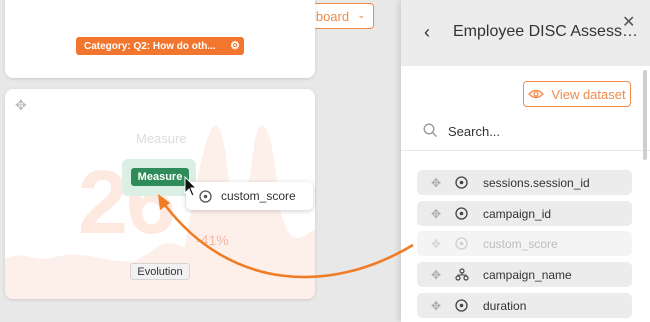  I want to click on field-item: ✥ sessions.session_id, so click(524, 182).